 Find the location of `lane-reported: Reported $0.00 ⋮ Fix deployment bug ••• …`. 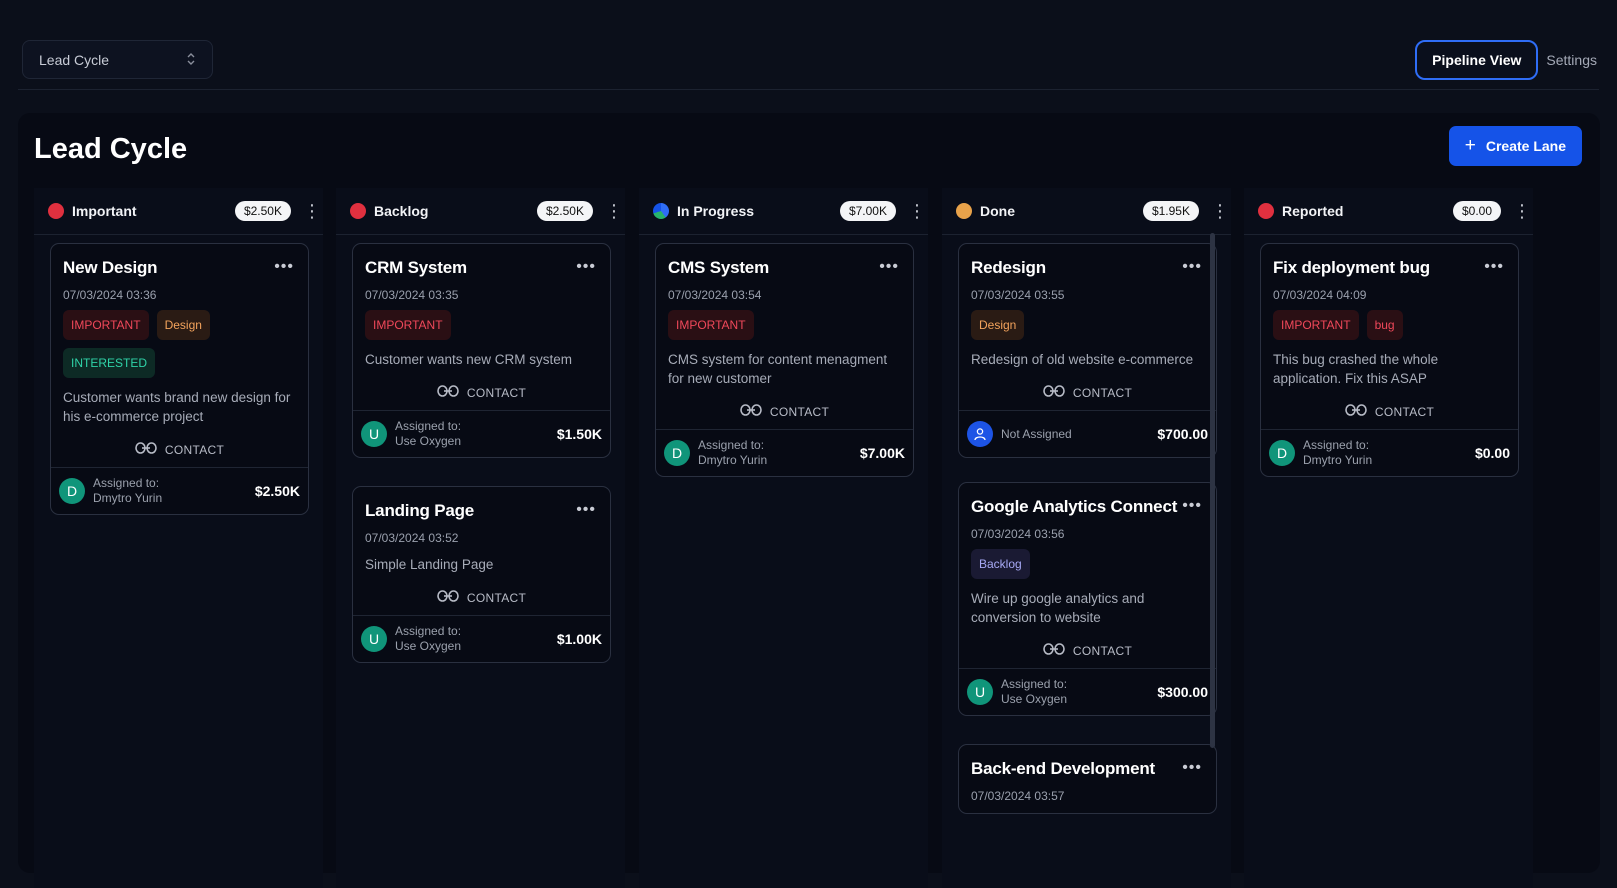

lane-reported: Reported $0.00 ⋮ Fix deployment bug ••• … is located at coordinates (1388, 538).